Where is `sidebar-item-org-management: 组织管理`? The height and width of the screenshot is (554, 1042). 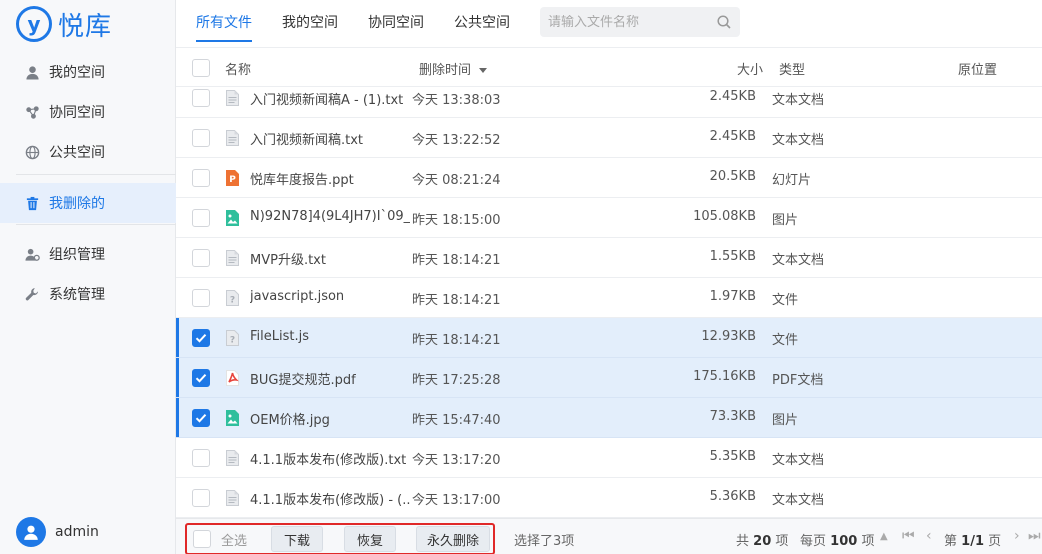 sidebar-item-org-management: 组织管理 is located at coordinates (88, 254).